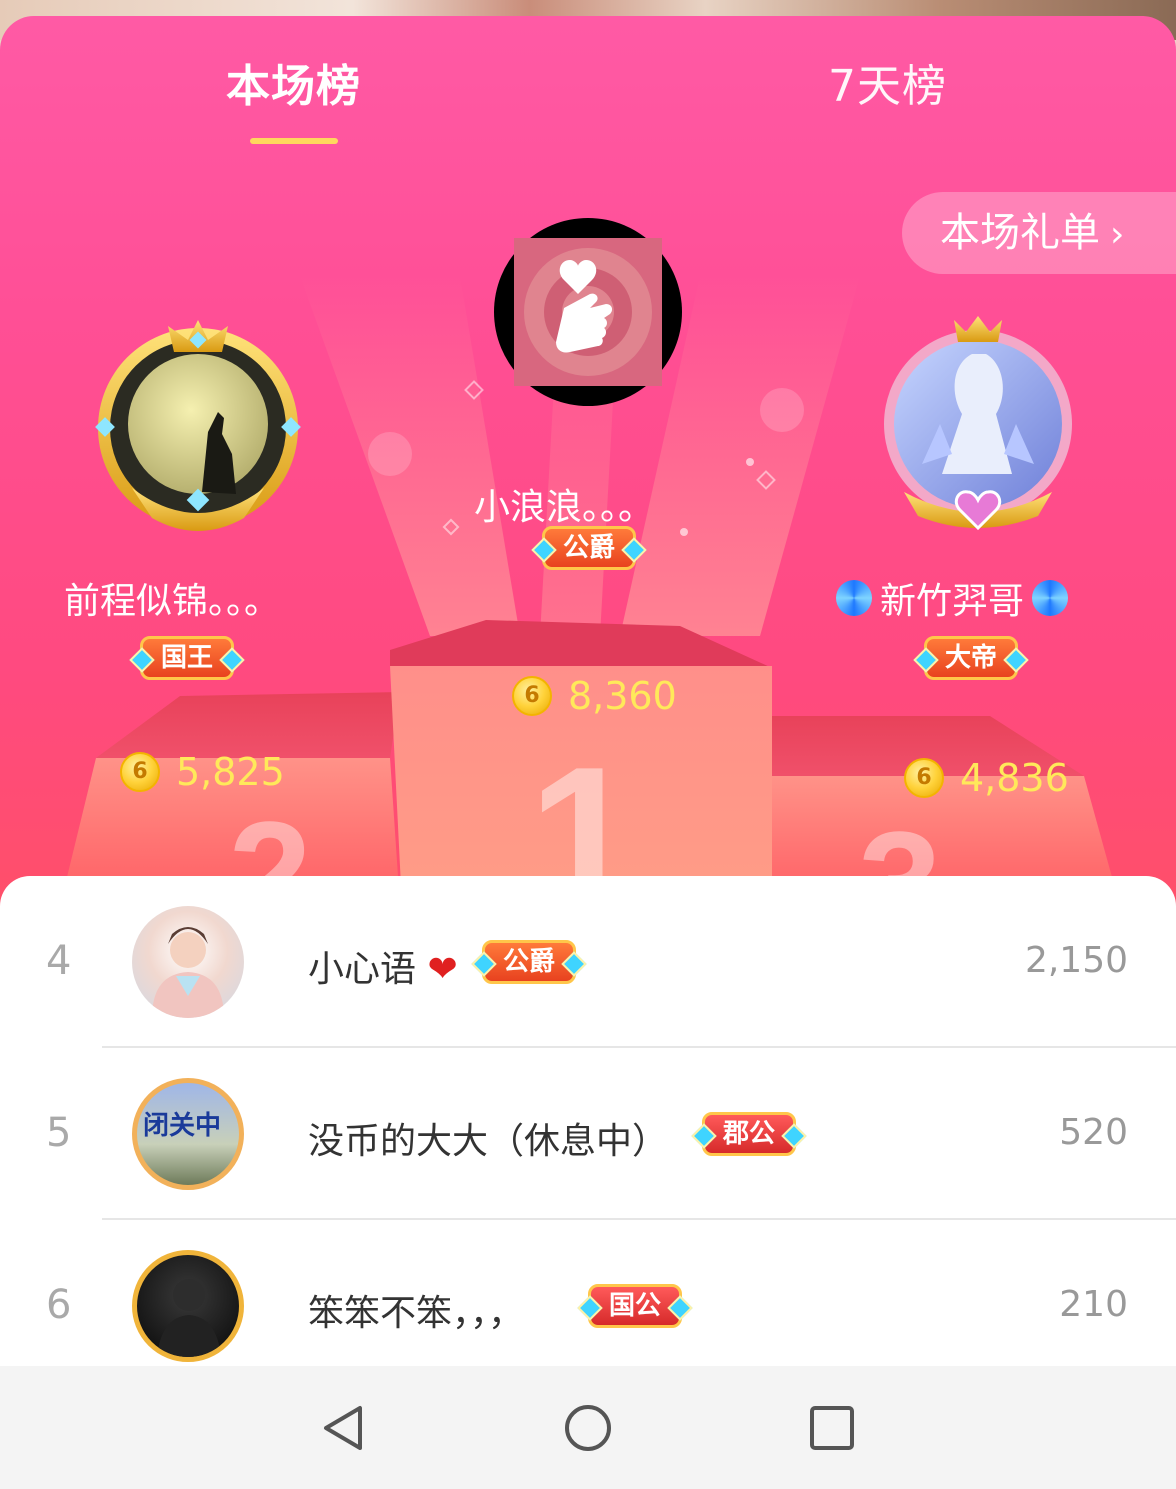 The width and height of the screenshot is (1176, 1489). What do you see at coordinates (749, 1134) in the screenshot?
I see `rank-badge: 郡公` at bounding box center [749, 1134].